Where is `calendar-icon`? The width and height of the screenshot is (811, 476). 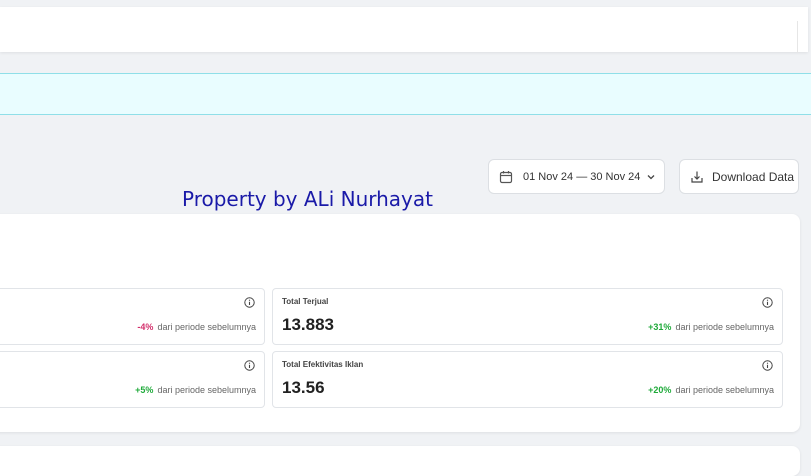
calendar-icon is located at coordinates (506, 177).